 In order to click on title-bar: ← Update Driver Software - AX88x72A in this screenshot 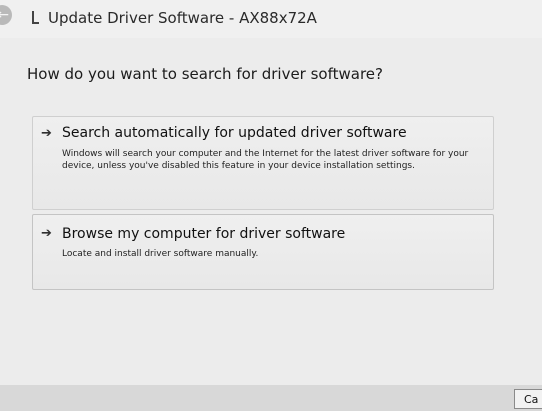, I will do `click(271, 19)`.